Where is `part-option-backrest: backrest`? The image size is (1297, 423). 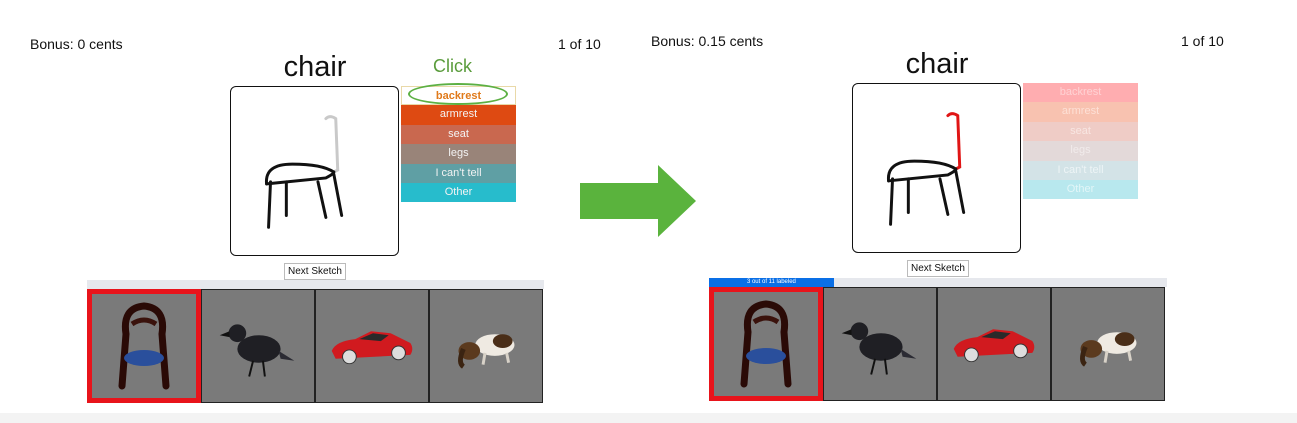
part-option-backrest: backrest is located at coordinates (1080, 93).